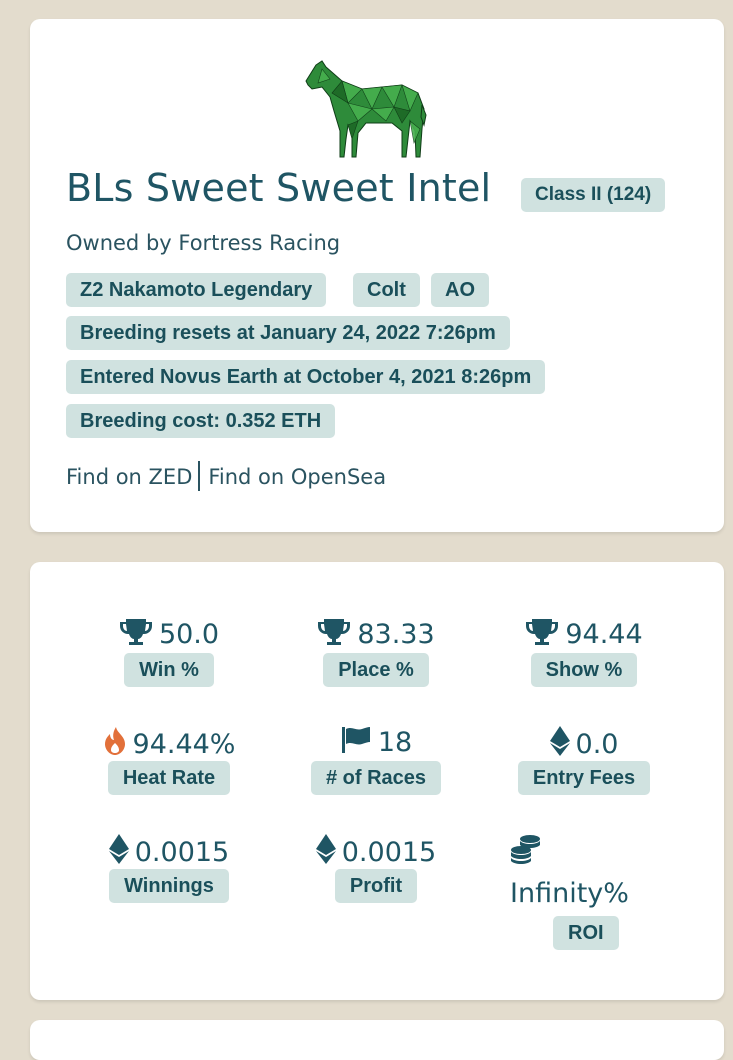  I want to click on heat-rate-value: 94.44%, so click(184, 744).